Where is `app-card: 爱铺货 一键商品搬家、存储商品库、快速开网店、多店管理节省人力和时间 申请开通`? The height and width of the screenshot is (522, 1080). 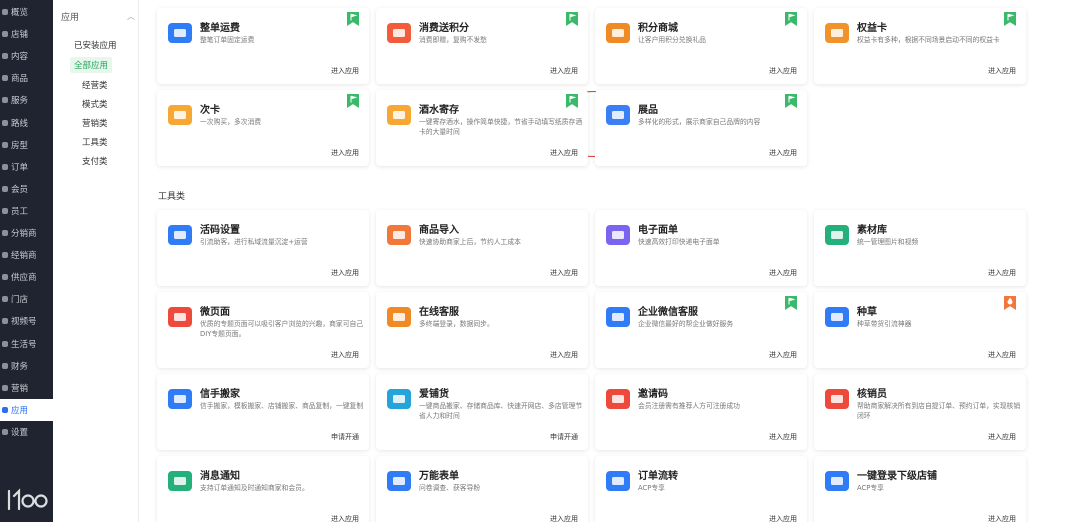 app-card: 爱铺货 一键商品搬家、存储商品库、快速开网店、多店管理节省人力和时间 申请开通 is located at coordinates (482, 412).